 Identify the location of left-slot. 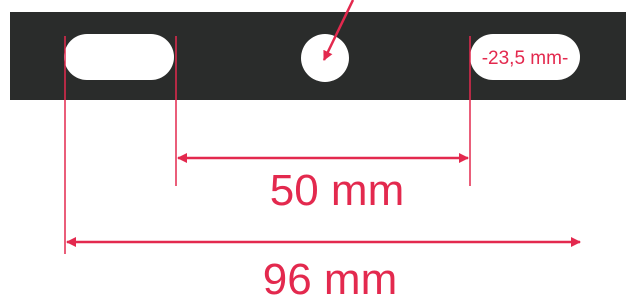
(119, 57).